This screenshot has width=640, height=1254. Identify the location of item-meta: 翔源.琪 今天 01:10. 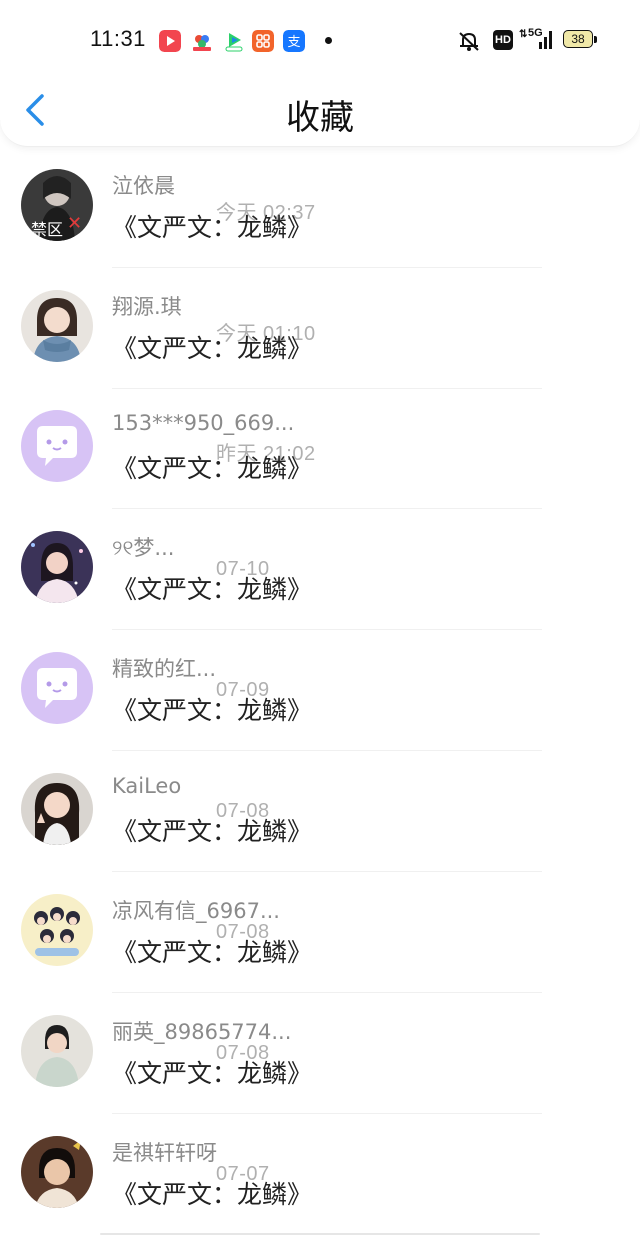
(213, 318).